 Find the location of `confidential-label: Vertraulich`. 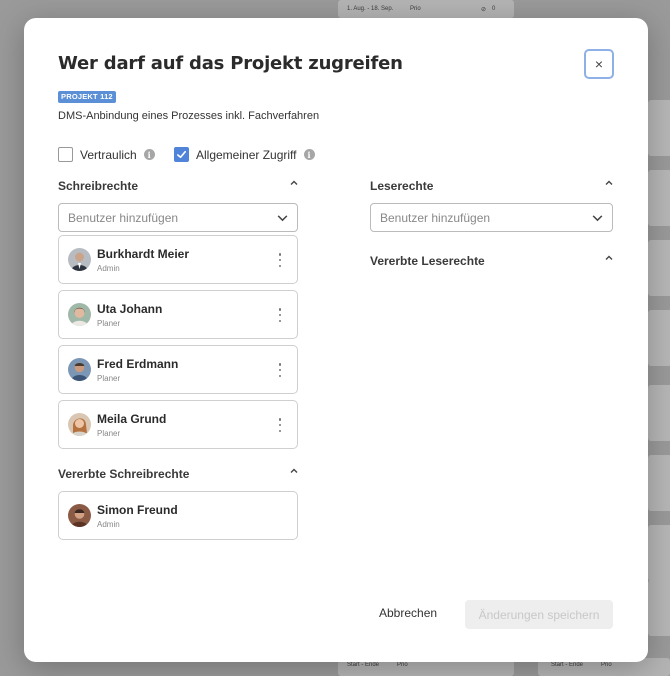

confidential-label: Vertraulich is located at coordinates (108, 154).